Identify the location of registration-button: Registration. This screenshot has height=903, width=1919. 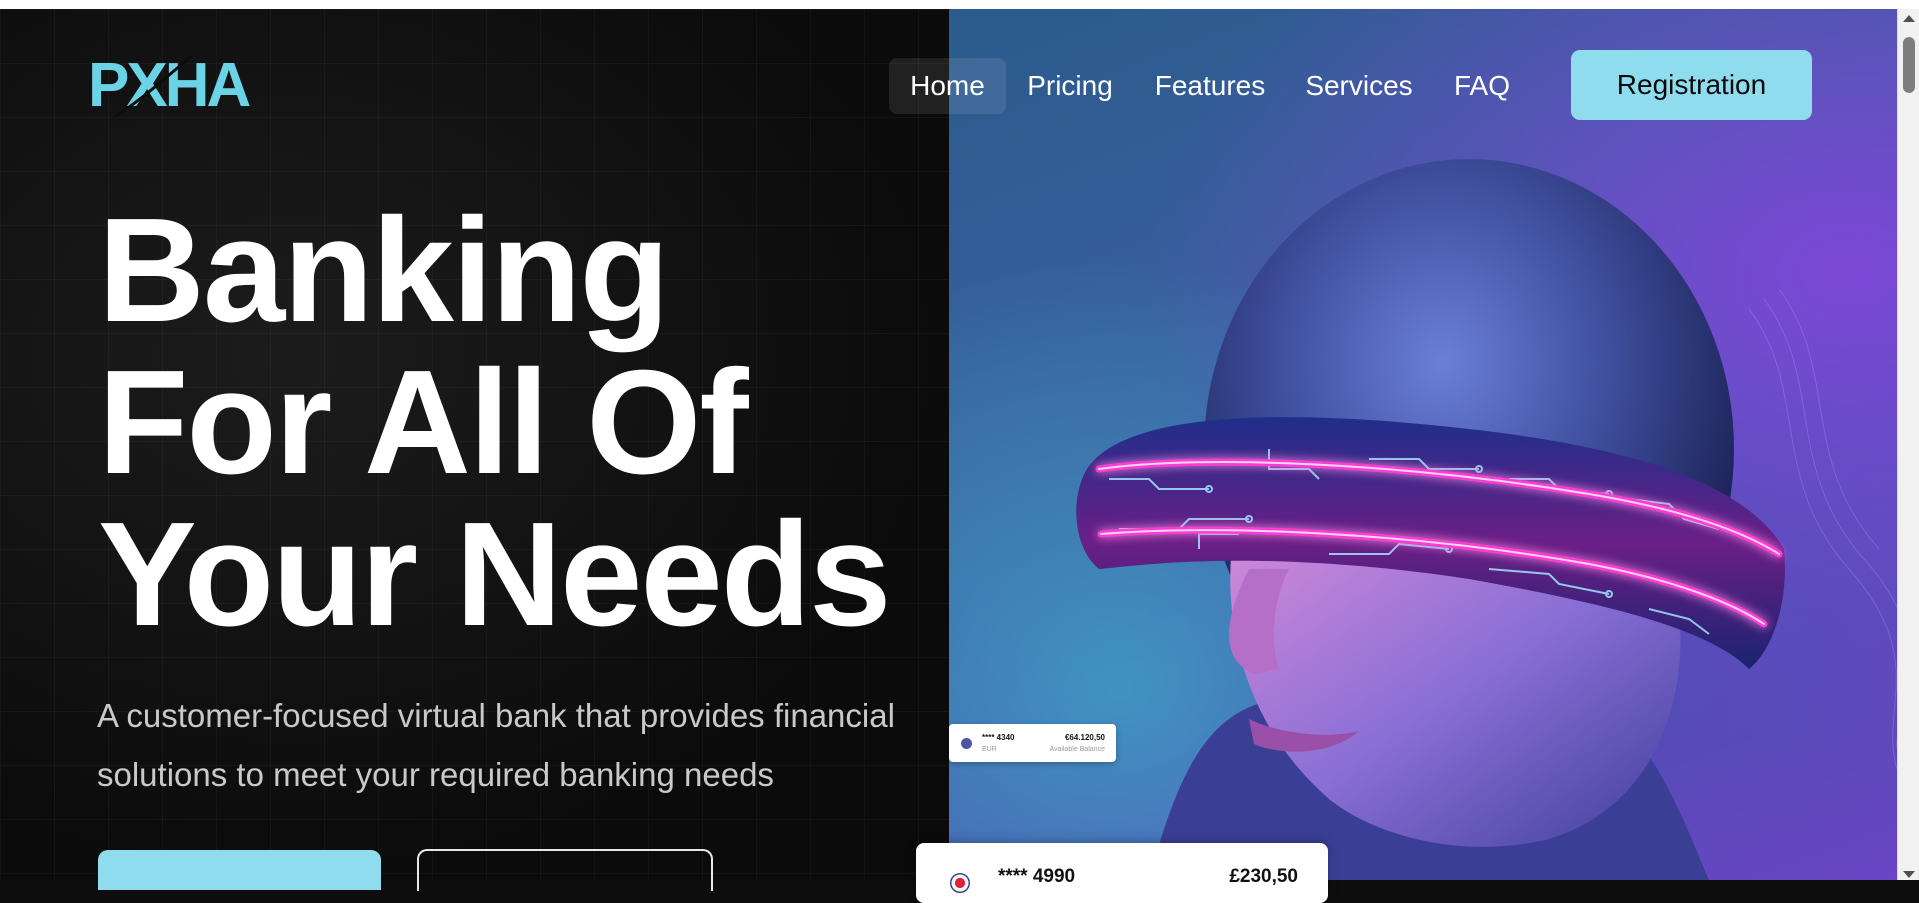
(1691, 85).